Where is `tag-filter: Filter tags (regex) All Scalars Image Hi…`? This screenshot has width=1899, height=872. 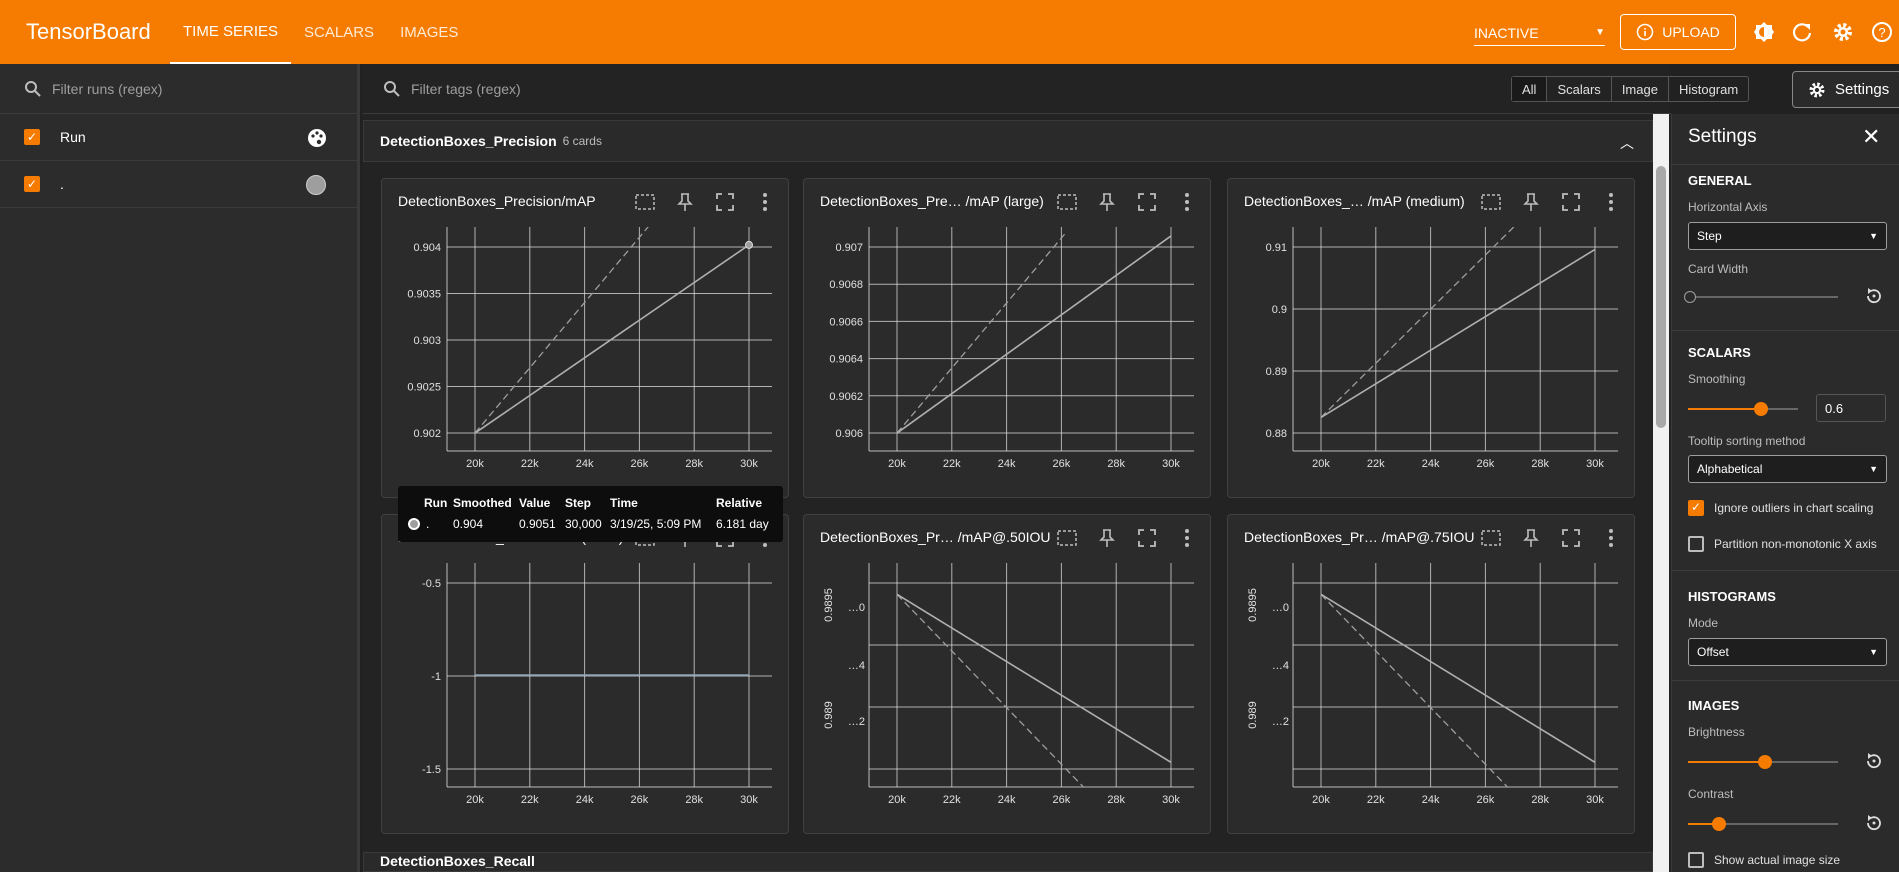 tag-filter: Filter tags (regex) All Scalars Image Hi… is located at coordinates (1056, 89).